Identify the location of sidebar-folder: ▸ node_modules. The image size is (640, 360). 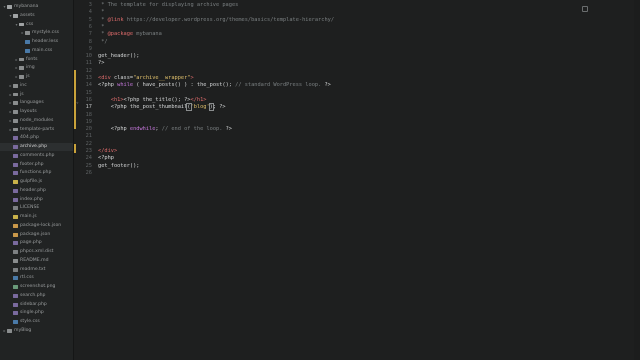
(36, 121).